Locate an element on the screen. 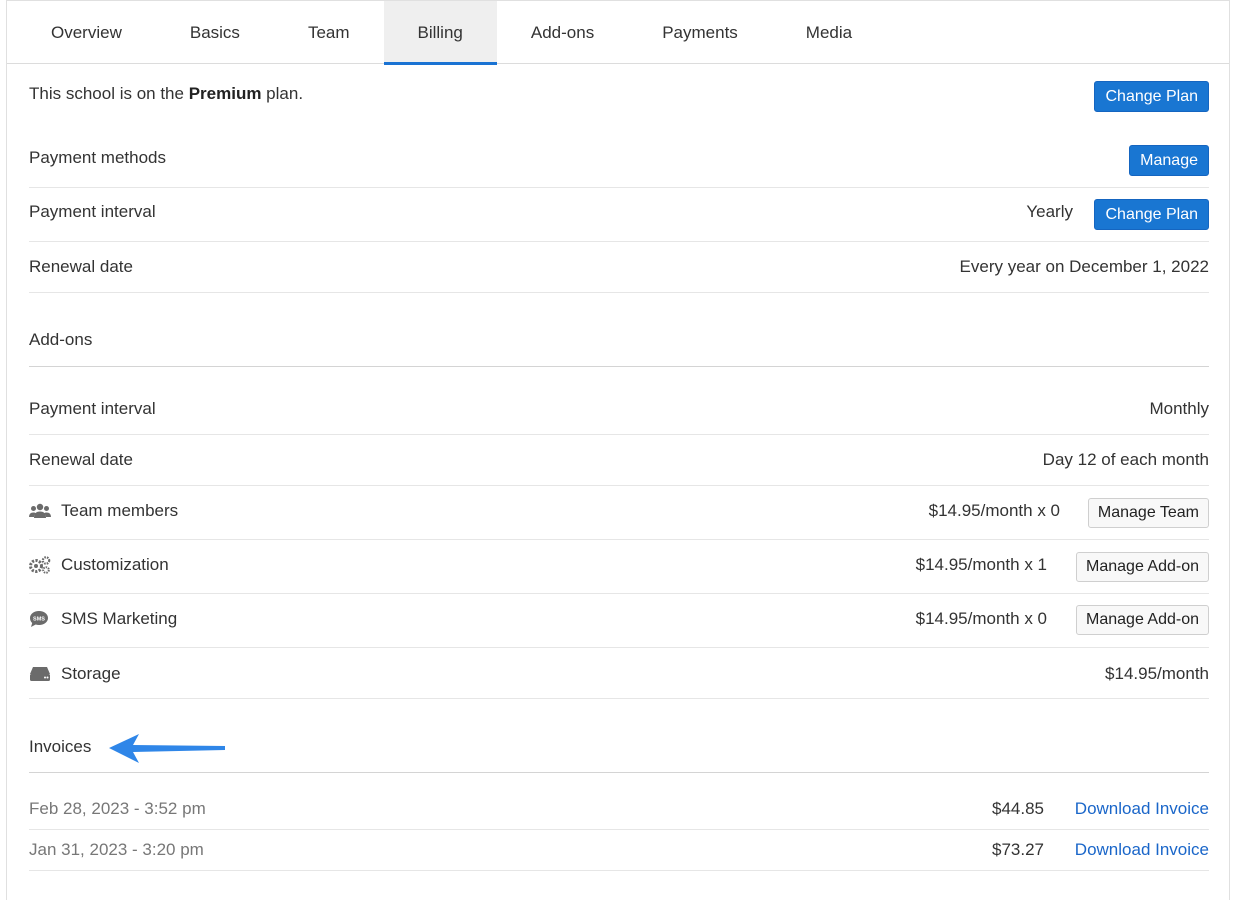 This screenshot has width=1237, height=900. hard-drive-icon is located at coordinates (40, 675).